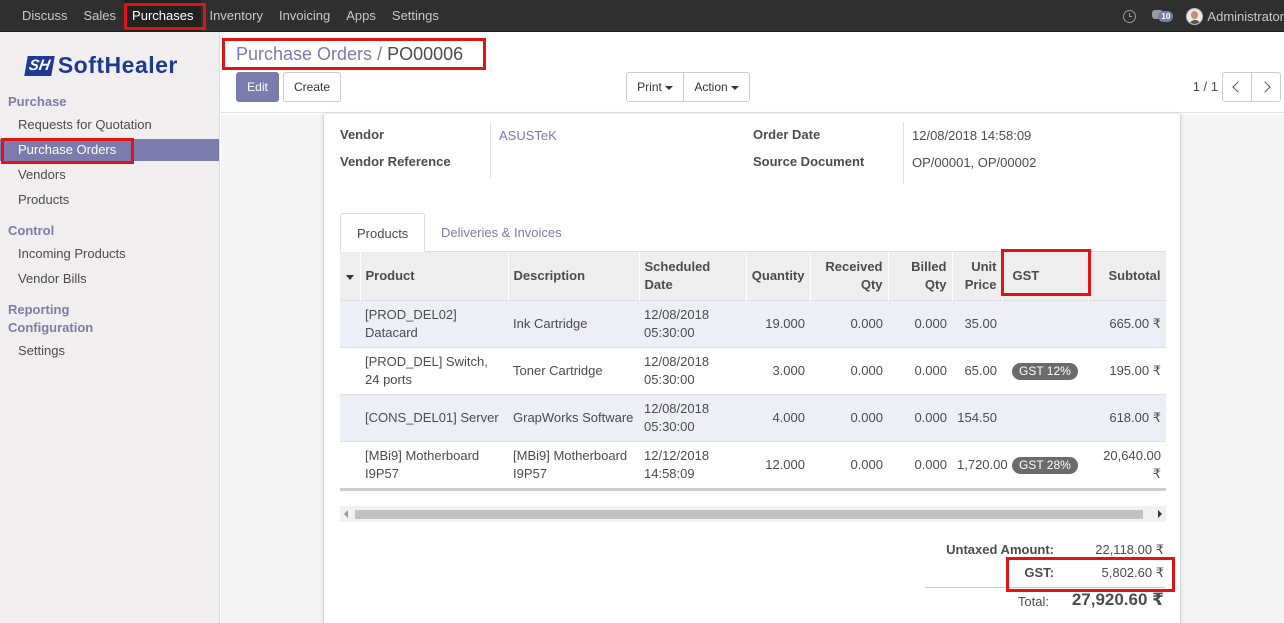  I want to click on notebook-tabs: Products Deliveries & Invoices, so click(753, 232).